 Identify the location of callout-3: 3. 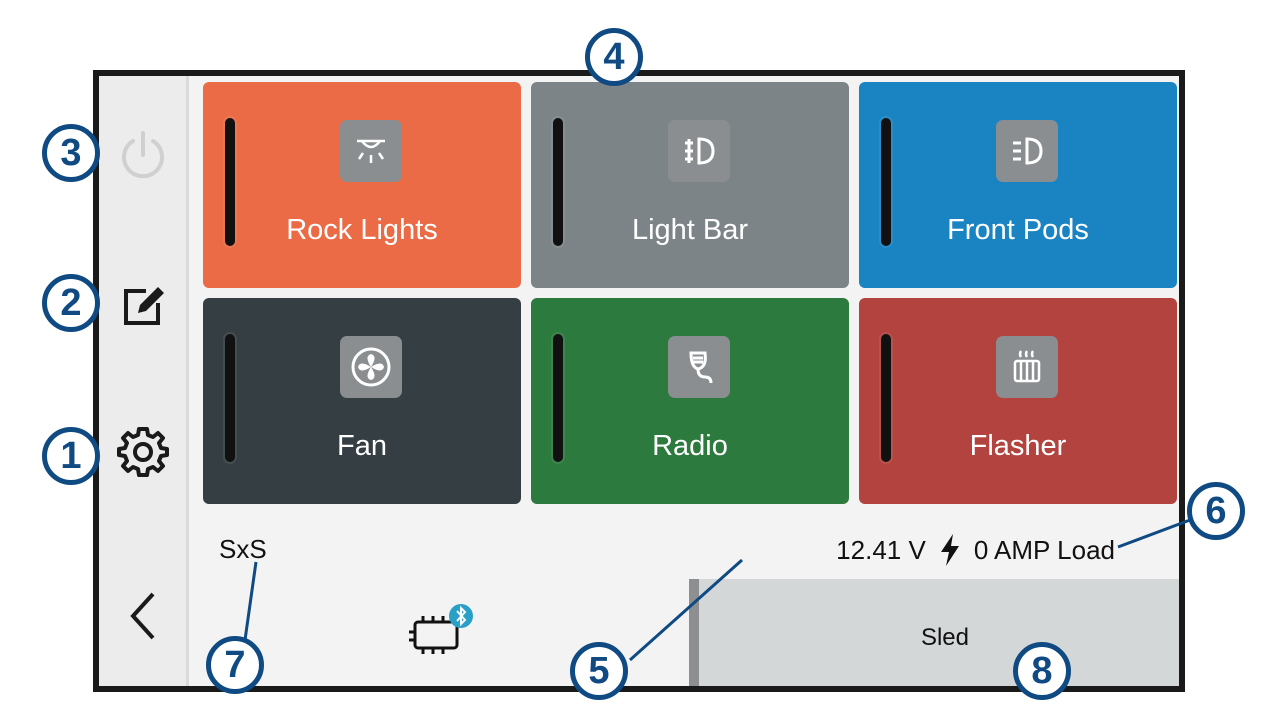
(71, 153).